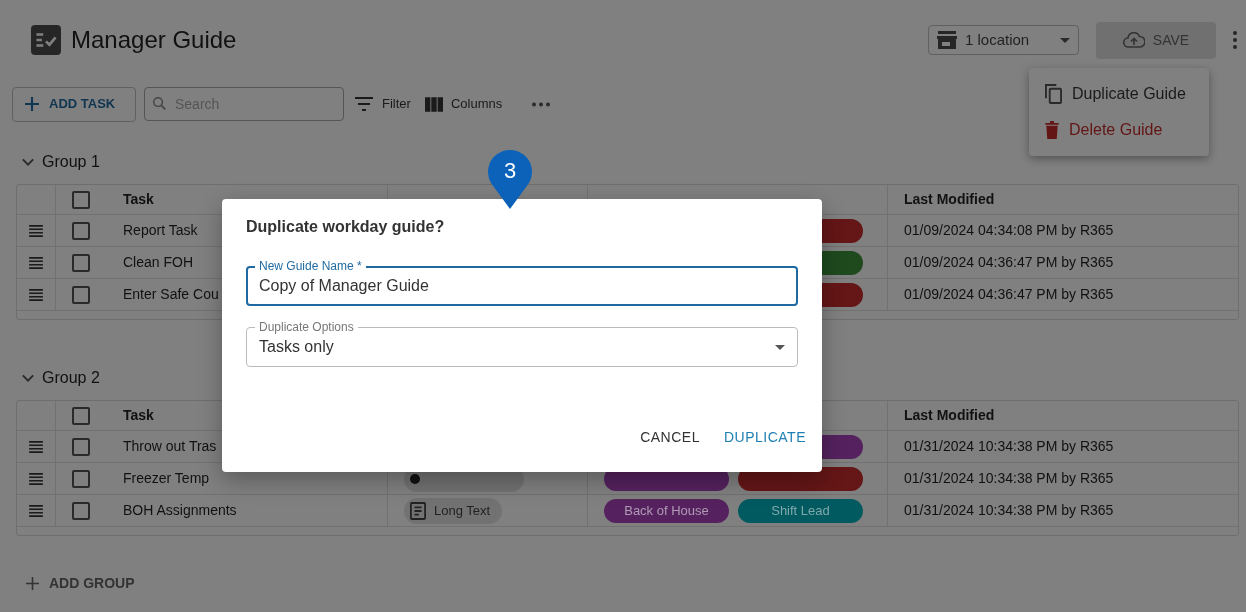  Describe the element at coordinates (1119, 130) in the screenshot. I see `menu-item: Delete Guide` at that location.